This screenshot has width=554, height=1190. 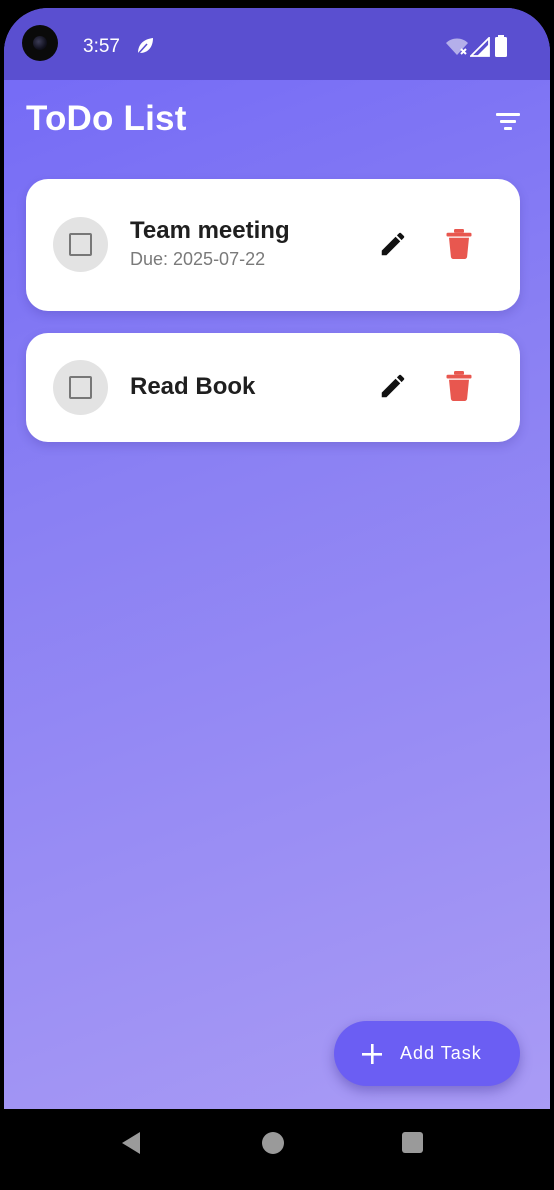 I want to click on add-task-button: Add Task, so click(x=427, y=1053).